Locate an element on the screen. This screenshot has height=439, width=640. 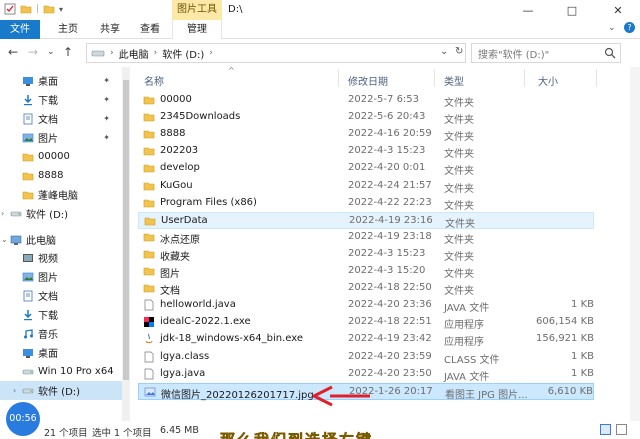
tab-home: 主页 is located at coordinates (68, 29).